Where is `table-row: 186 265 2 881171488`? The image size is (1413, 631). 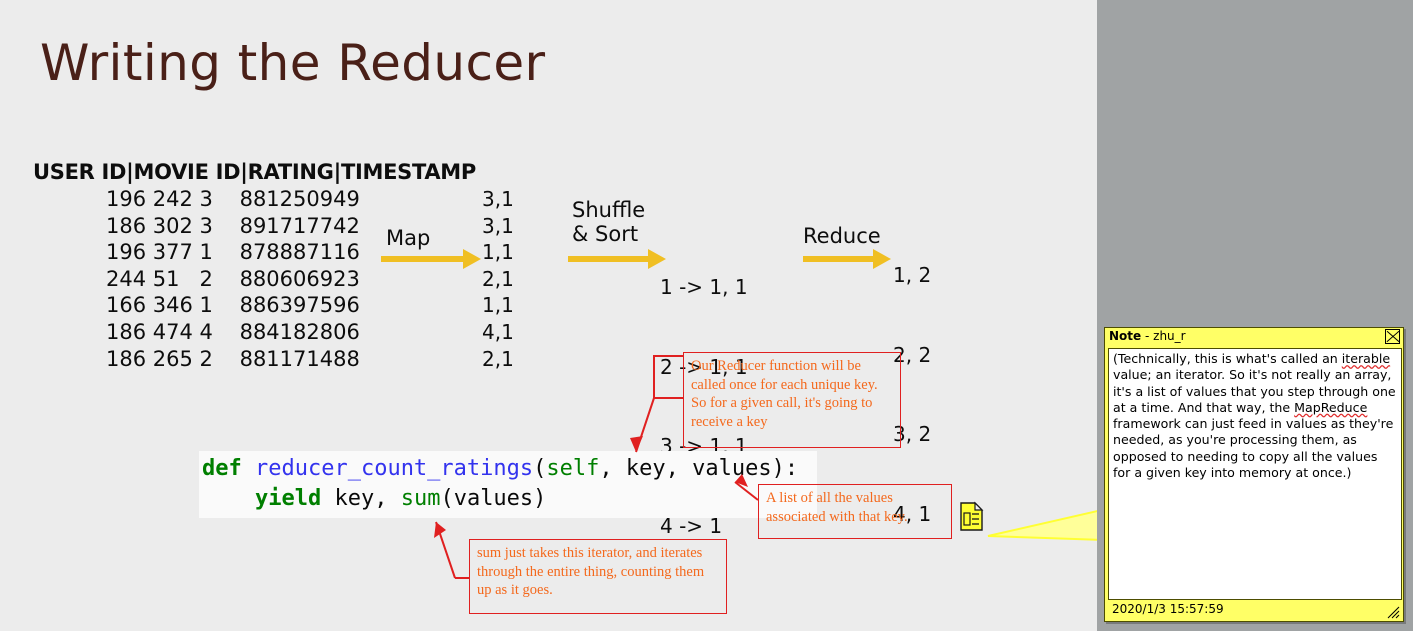
table-row: 186 265 2 881171488 is located at coordinates (233, 358).